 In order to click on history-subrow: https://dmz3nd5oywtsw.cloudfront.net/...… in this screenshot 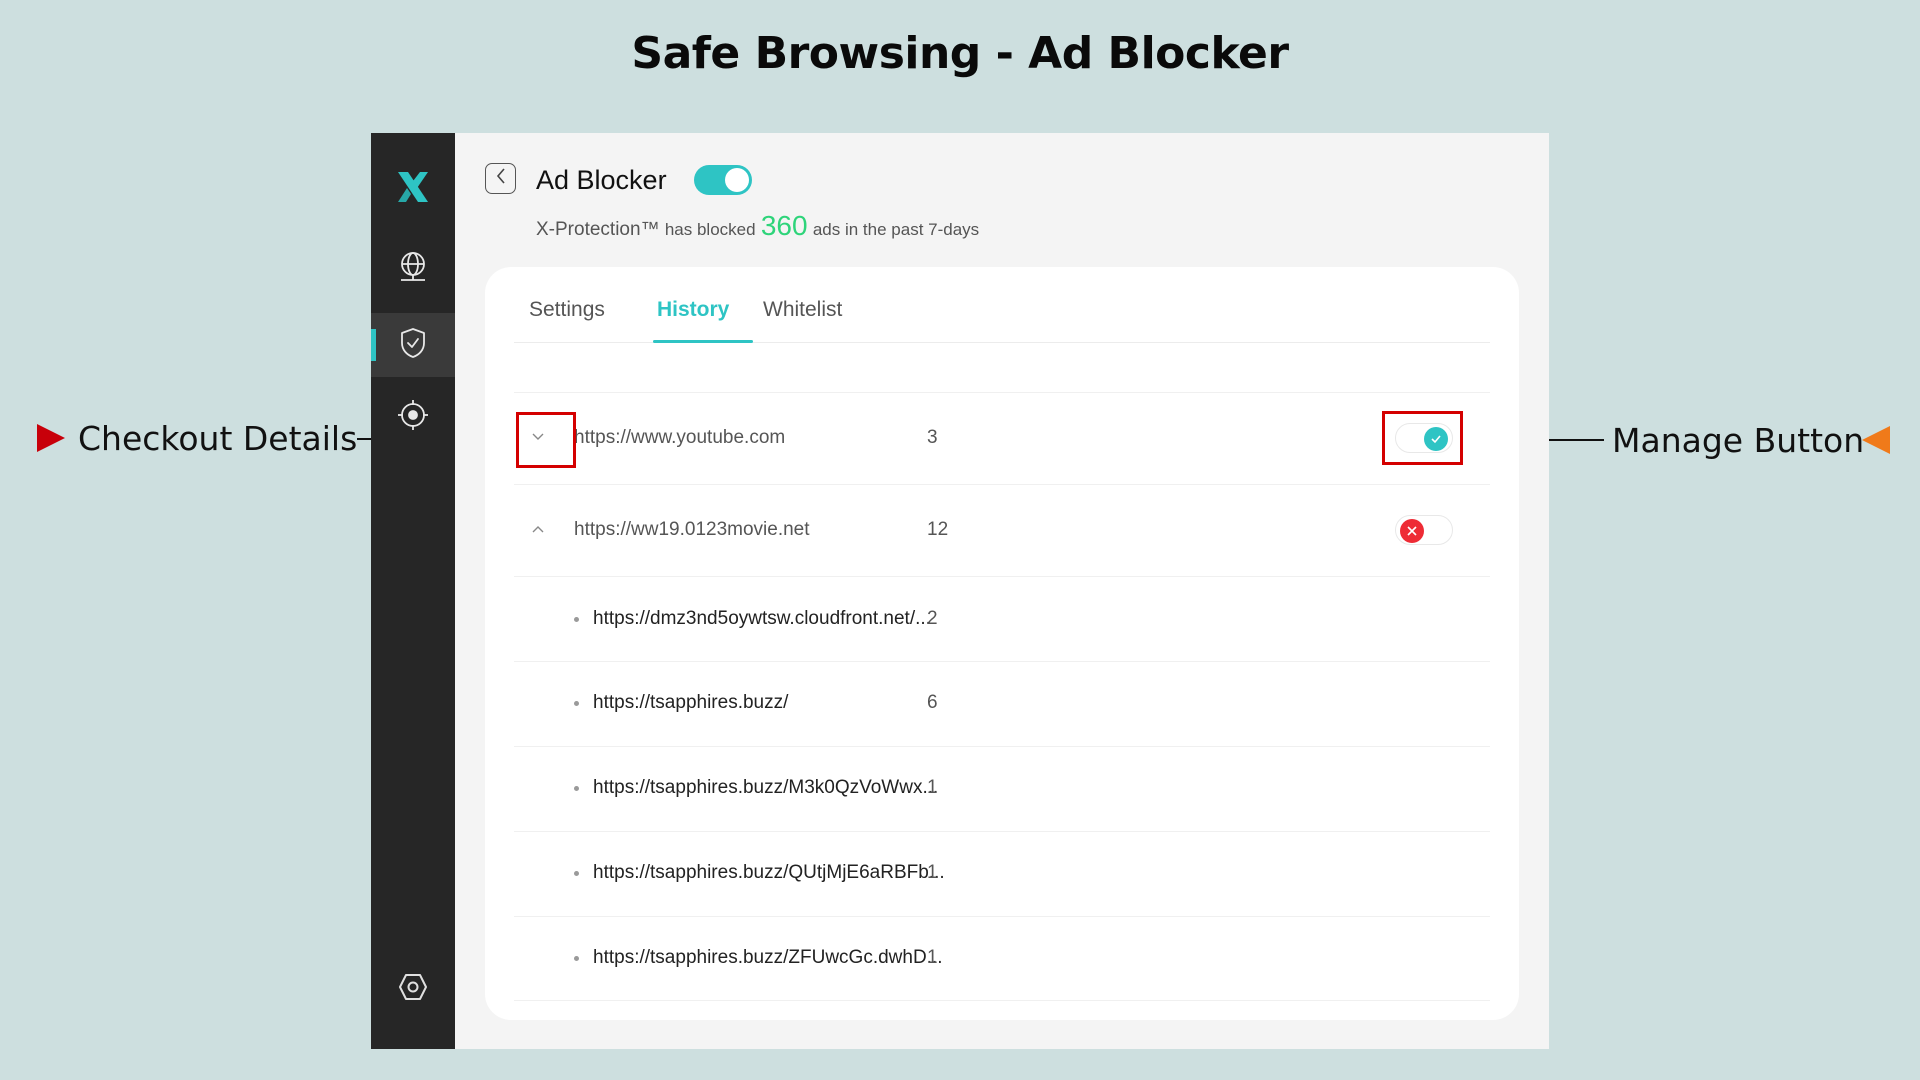, I will do `click(1002, 619)`.